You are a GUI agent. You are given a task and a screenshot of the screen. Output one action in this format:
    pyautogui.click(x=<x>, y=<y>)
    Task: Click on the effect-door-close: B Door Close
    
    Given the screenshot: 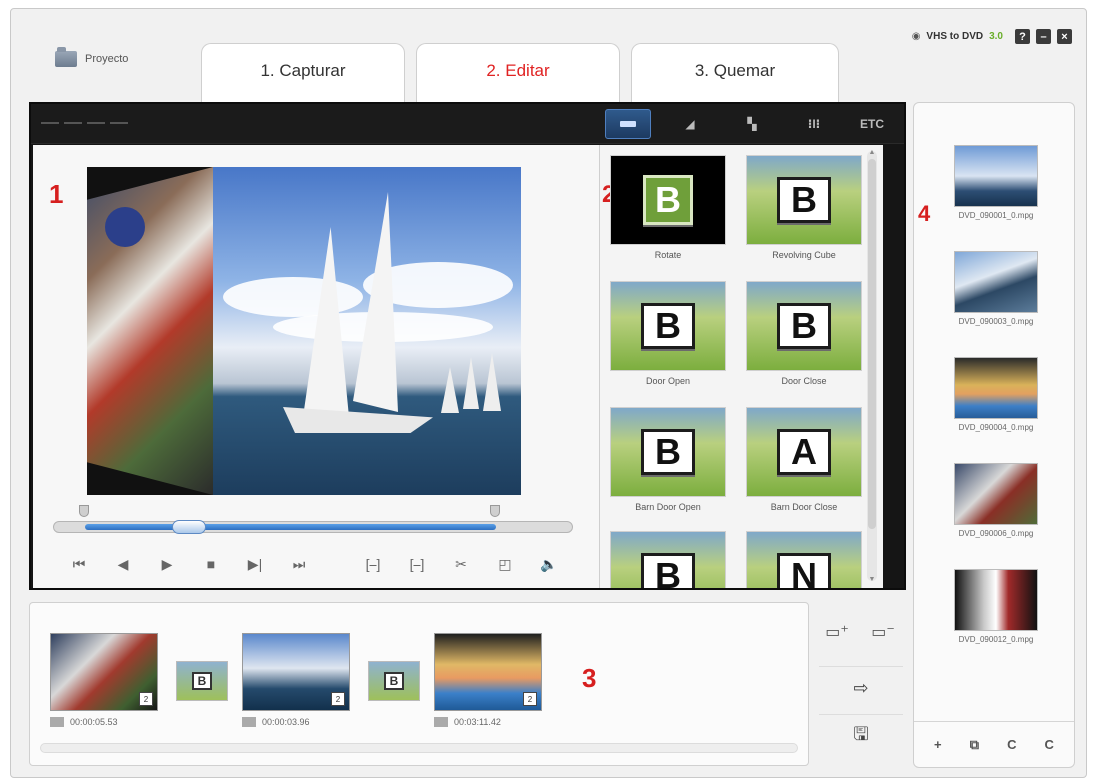 What is the action you would take?
    pyautogui.click(x=804, y=333)
    